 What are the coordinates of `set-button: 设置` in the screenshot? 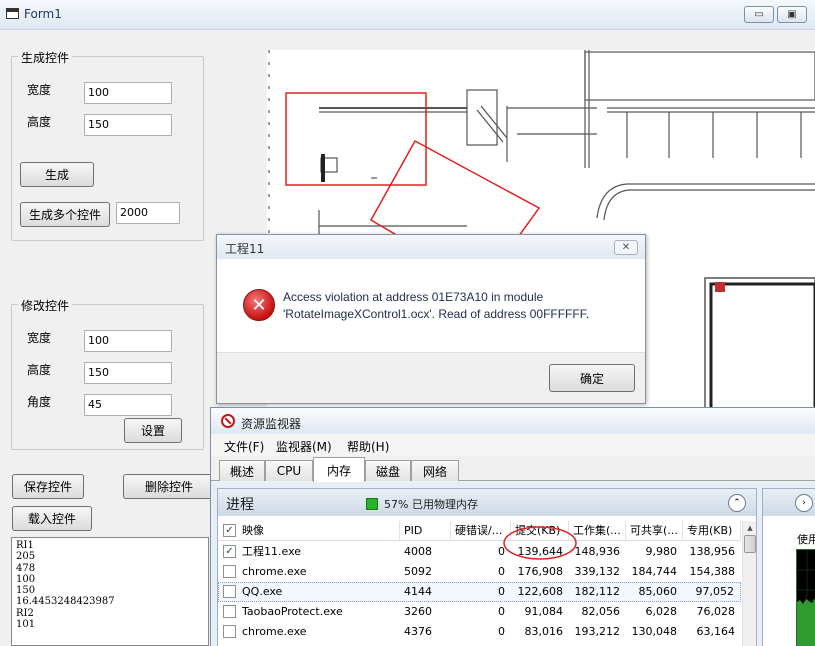 It's located at (153, 430).